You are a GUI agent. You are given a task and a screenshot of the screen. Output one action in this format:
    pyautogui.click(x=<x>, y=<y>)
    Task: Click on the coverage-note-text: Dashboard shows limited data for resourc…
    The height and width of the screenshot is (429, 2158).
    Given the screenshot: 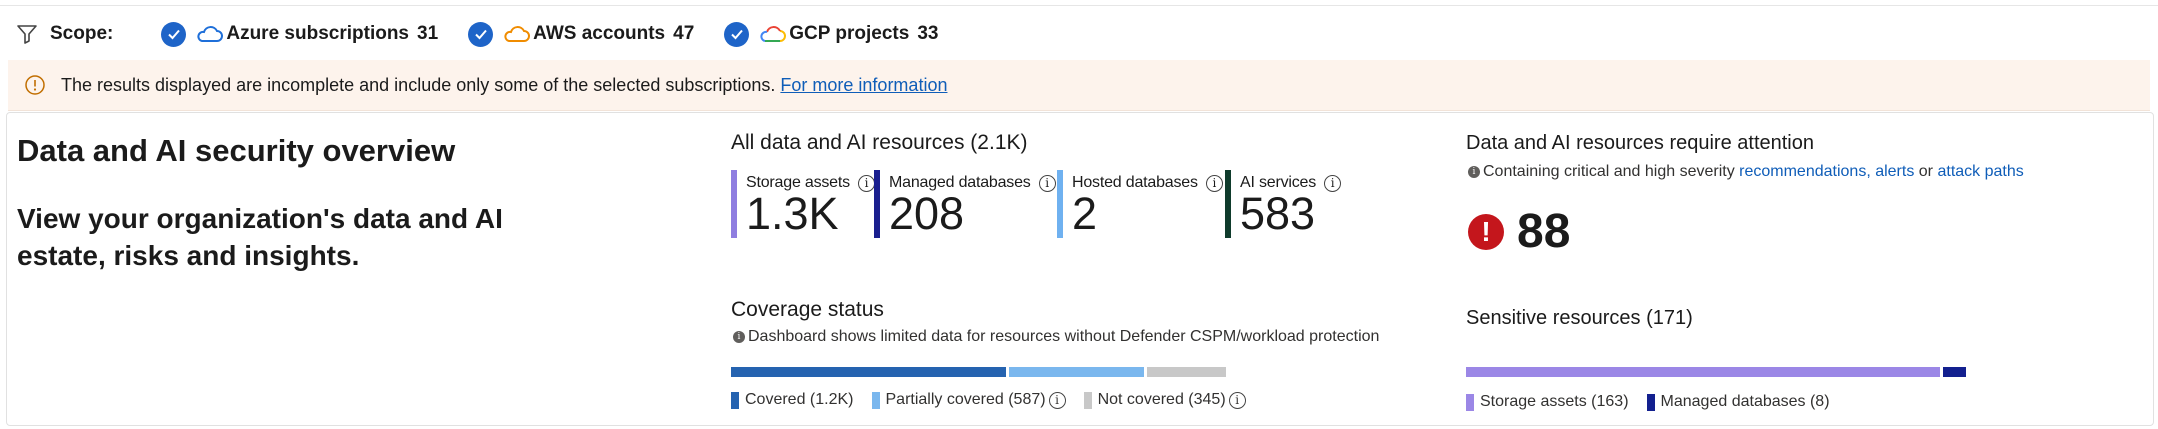 What is the action you would take?
    pyautogui.click(x=1064, y=336)
    